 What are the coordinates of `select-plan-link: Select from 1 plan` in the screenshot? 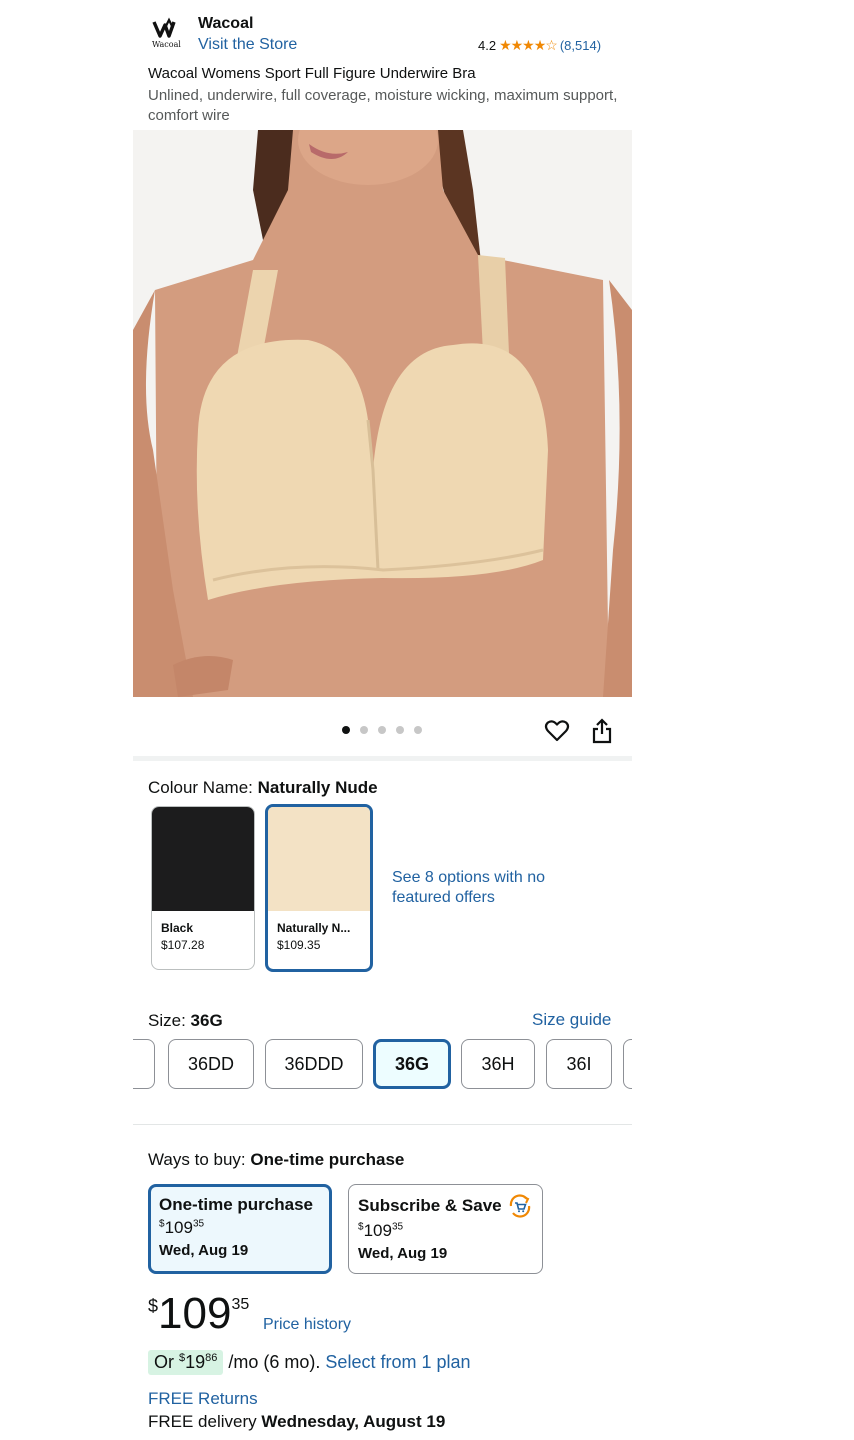 It's located at (397, 1362).